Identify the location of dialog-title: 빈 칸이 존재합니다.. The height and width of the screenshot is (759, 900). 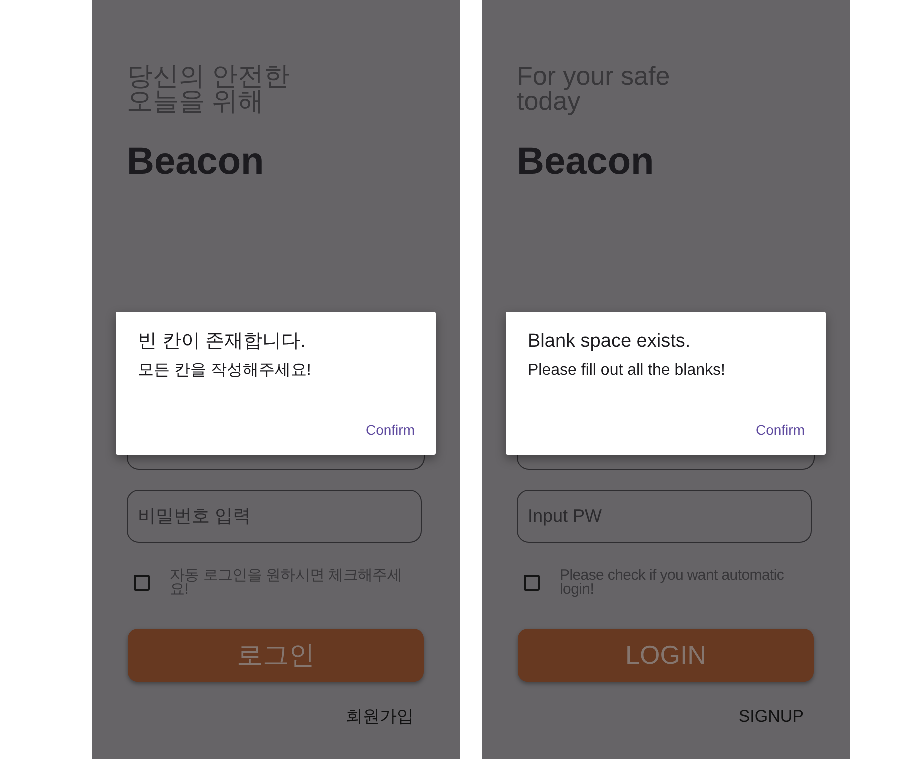
(222, 342).